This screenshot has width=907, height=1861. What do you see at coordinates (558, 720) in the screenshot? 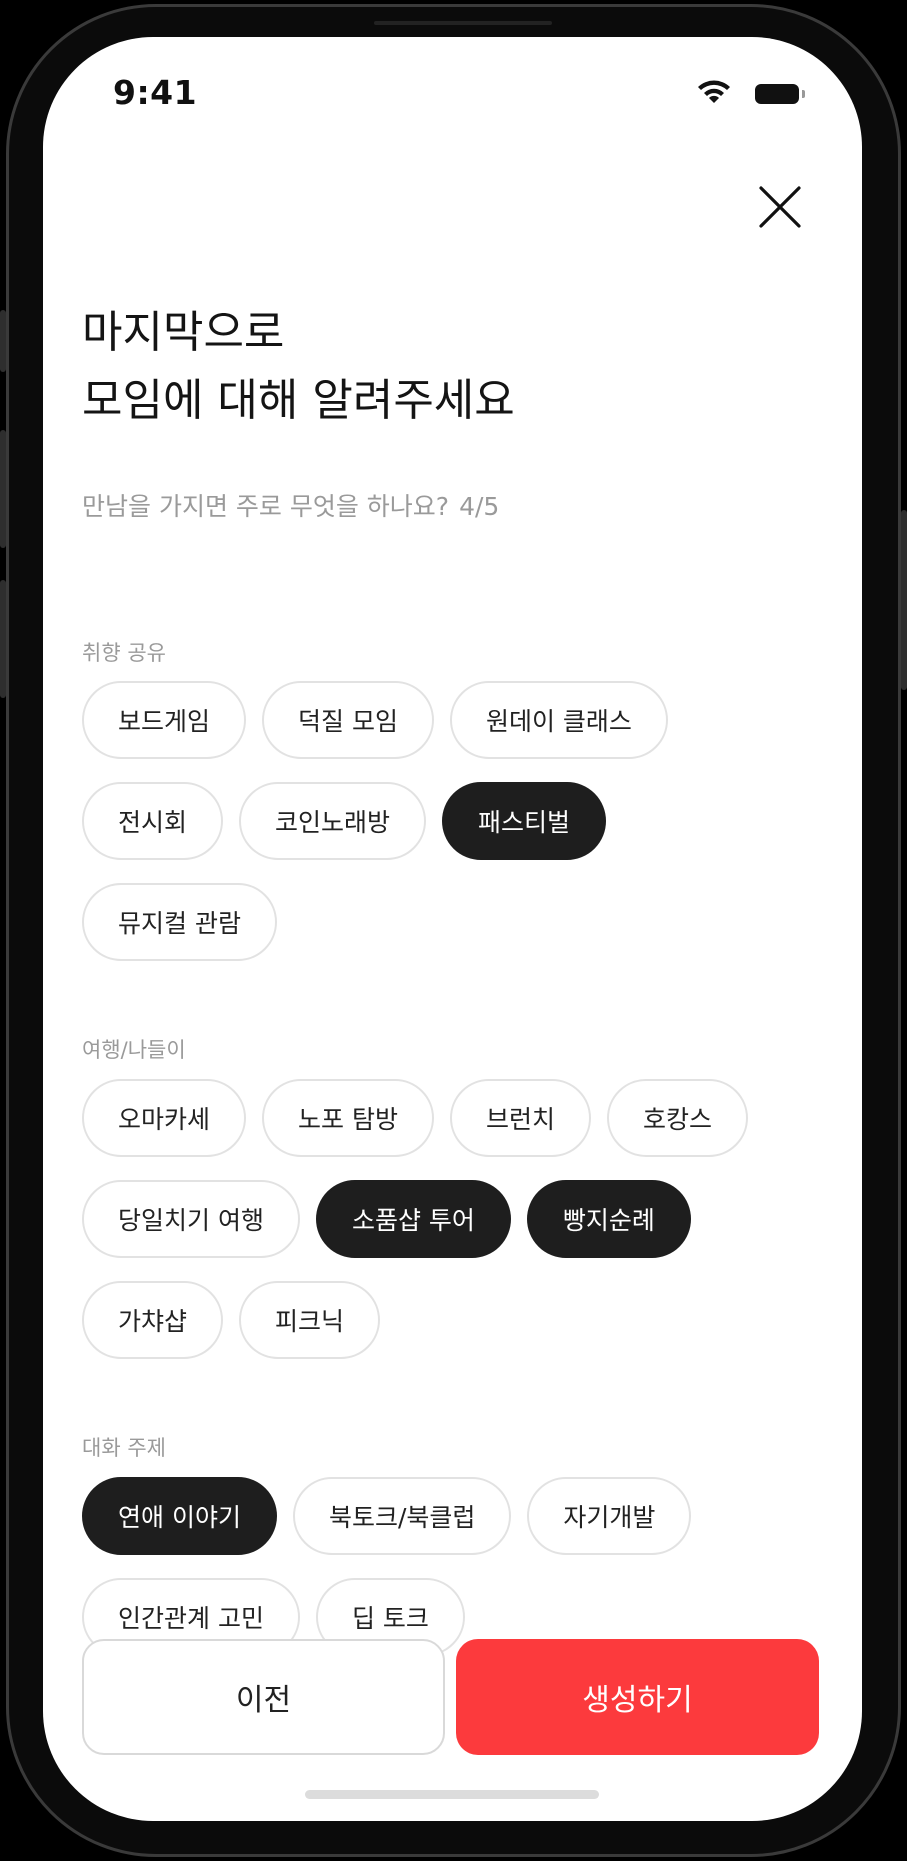
I see `chip-oneday-class: 원데이 클래스` at bounding box center [558, 720].